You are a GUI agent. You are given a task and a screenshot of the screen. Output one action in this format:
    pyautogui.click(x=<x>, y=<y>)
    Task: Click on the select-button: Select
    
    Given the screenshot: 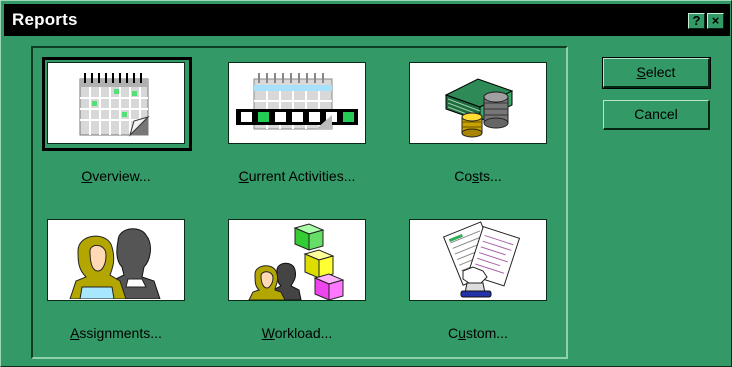 What is the action you would take?
    pyautogui.click(x=656, y=73)
    